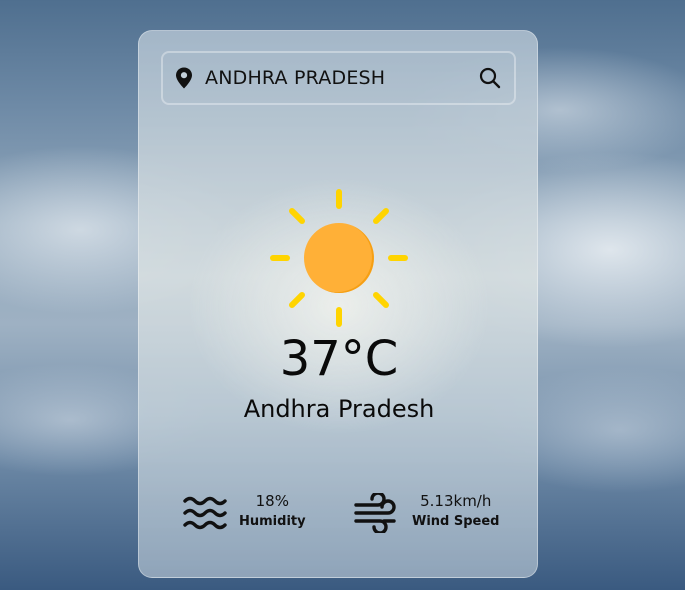 This screenshot has height=590, width=685. Describe the element at coordinates (184, 78) in the screenshot. I see `location-pin-icon` at that location.